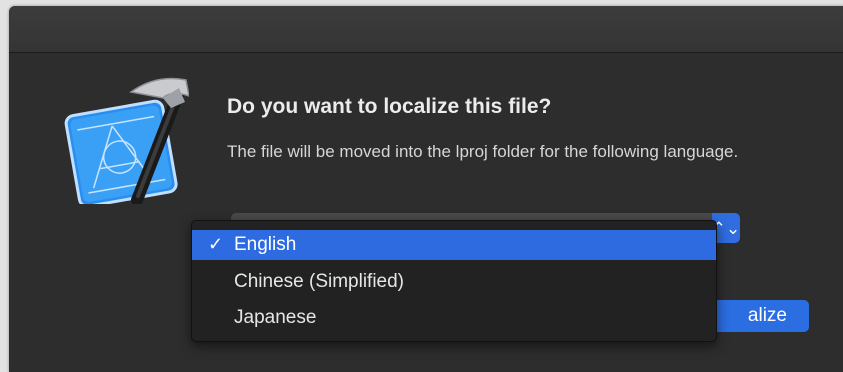  I want to click on menu-item-label: Chinese (Simplified), so click(319, 281).